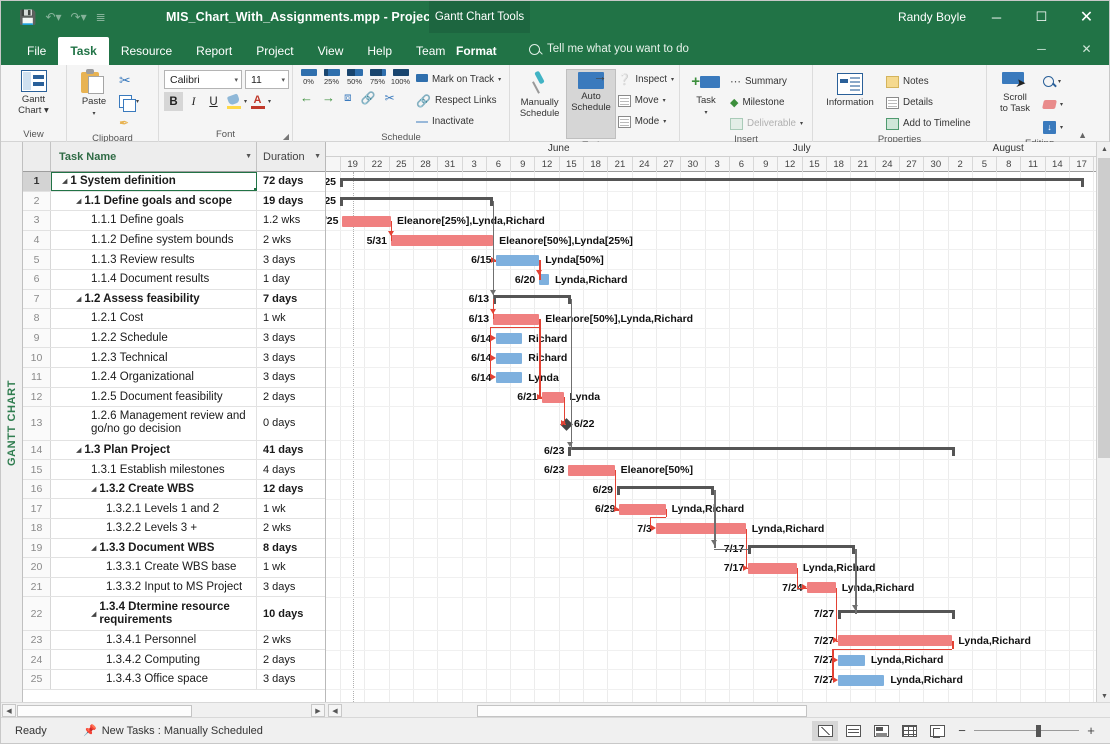  Describe the element at coordinates (328, 97) in the screenshot. I see `indent-icon: →` at that location.